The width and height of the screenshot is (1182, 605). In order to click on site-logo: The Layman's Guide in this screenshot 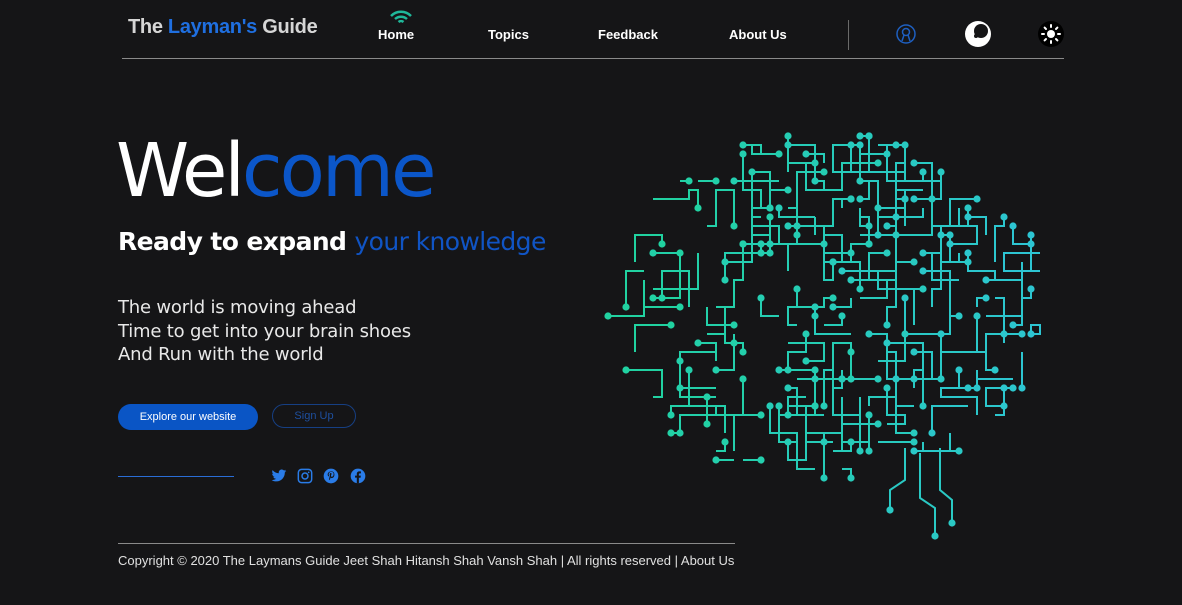, I will do `click(223, 27)`.